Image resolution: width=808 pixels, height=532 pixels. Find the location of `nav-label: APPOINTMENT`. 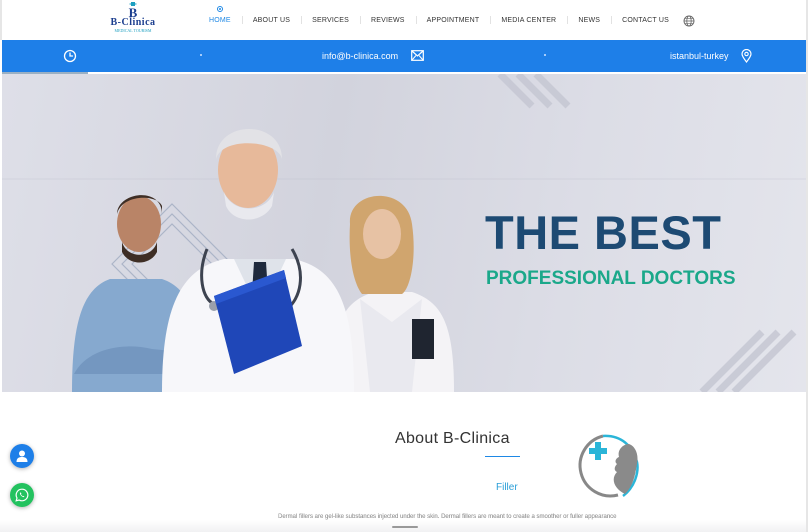

nav-label: APPOINTMENT is located at coordinates (453, 20).